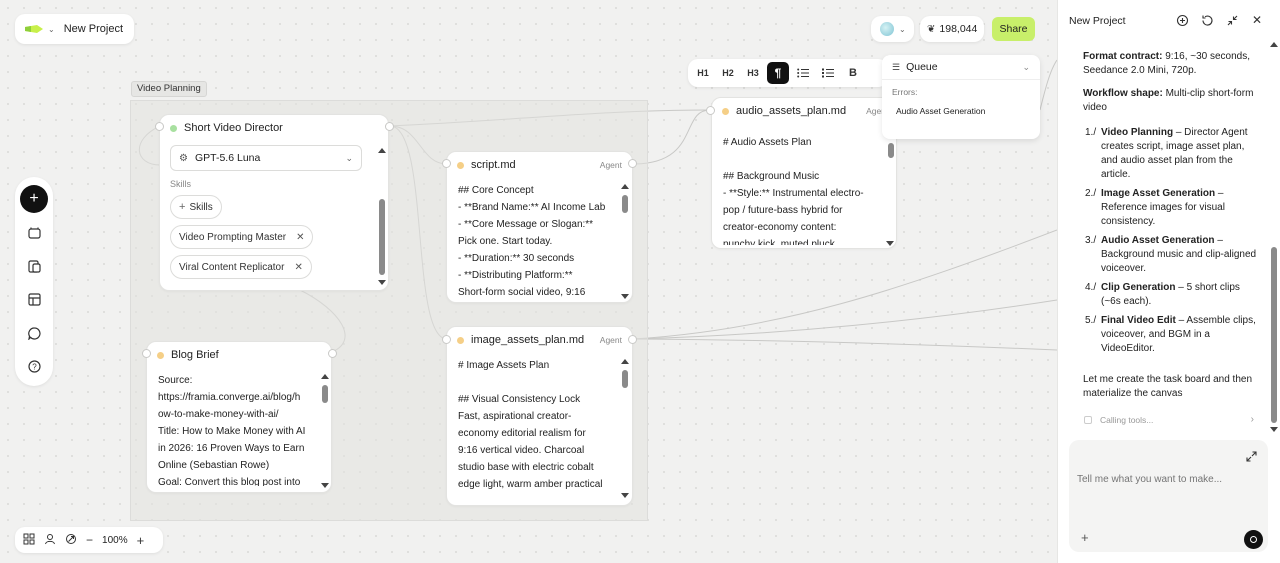  I want to click on bullet-list-icon, so click(803, 73).